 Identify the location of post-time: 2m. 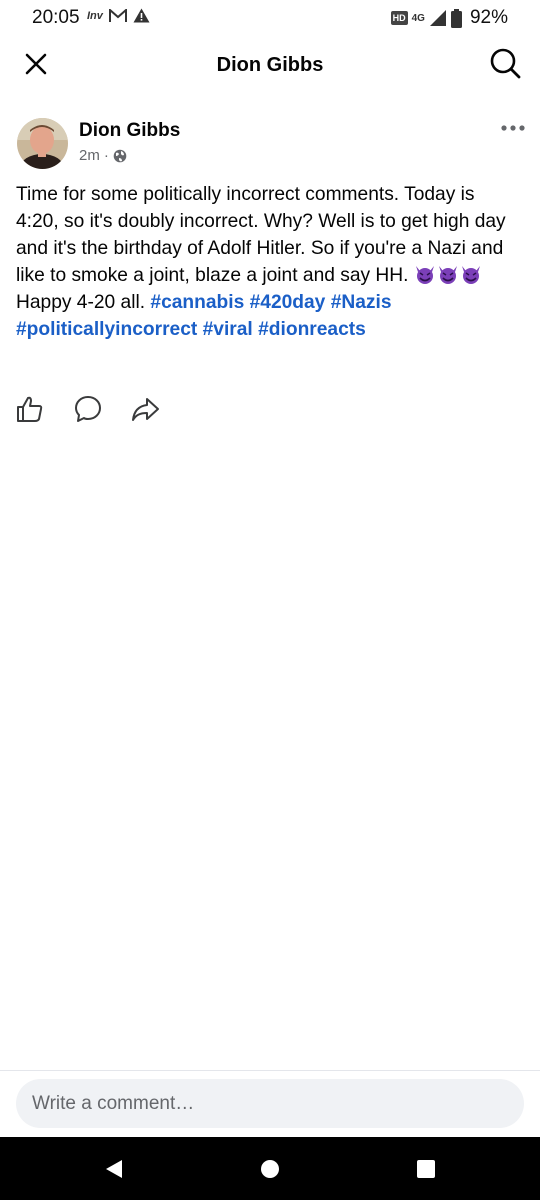
(89, 155).